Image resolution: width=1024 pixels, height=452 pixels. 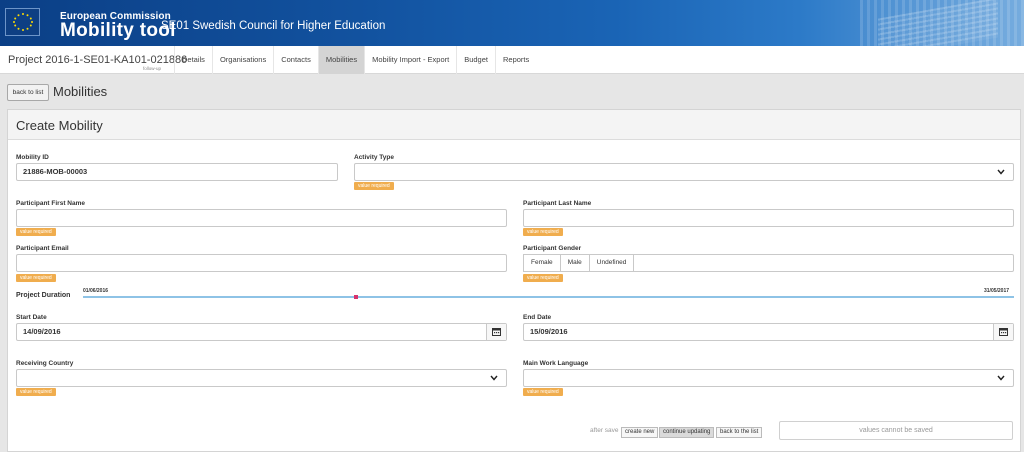 I want to click on continue-updating-button: continue updating, so click(x=687, y=432).